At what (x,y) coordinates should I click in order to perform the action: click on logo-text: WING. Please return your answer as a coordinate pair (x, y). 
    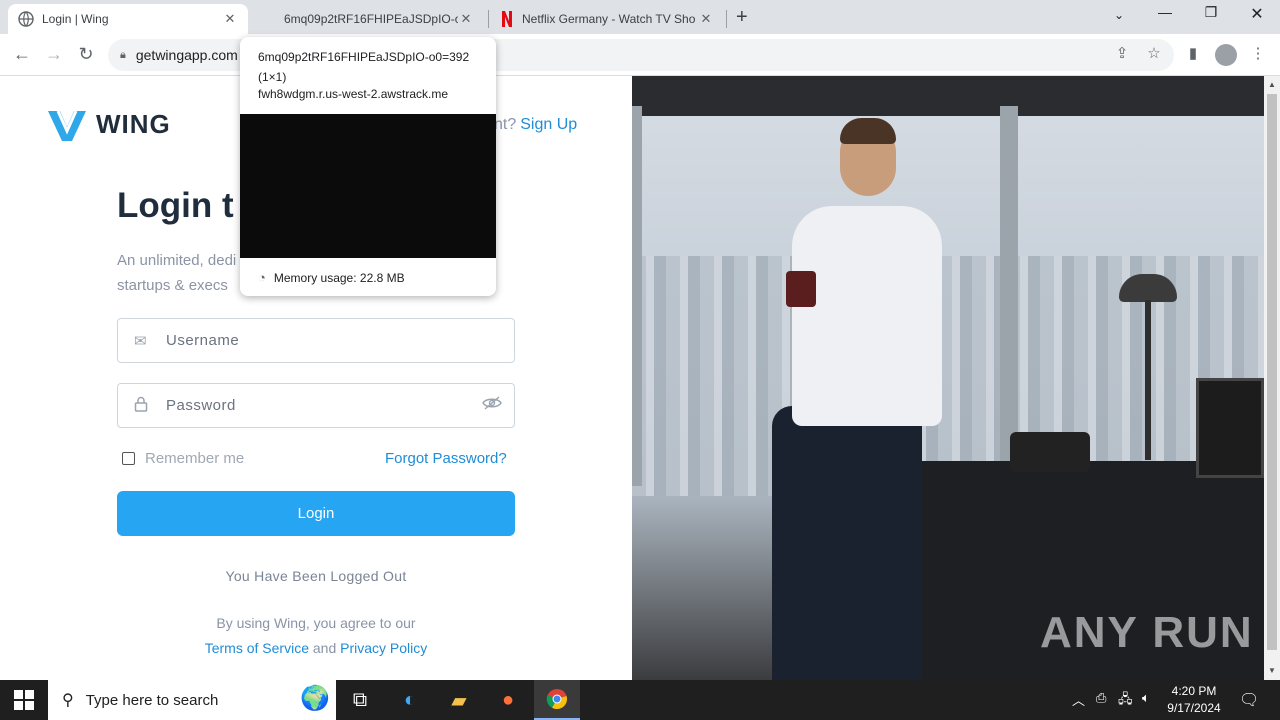
    Looking at the image, I should click on (133, 123).